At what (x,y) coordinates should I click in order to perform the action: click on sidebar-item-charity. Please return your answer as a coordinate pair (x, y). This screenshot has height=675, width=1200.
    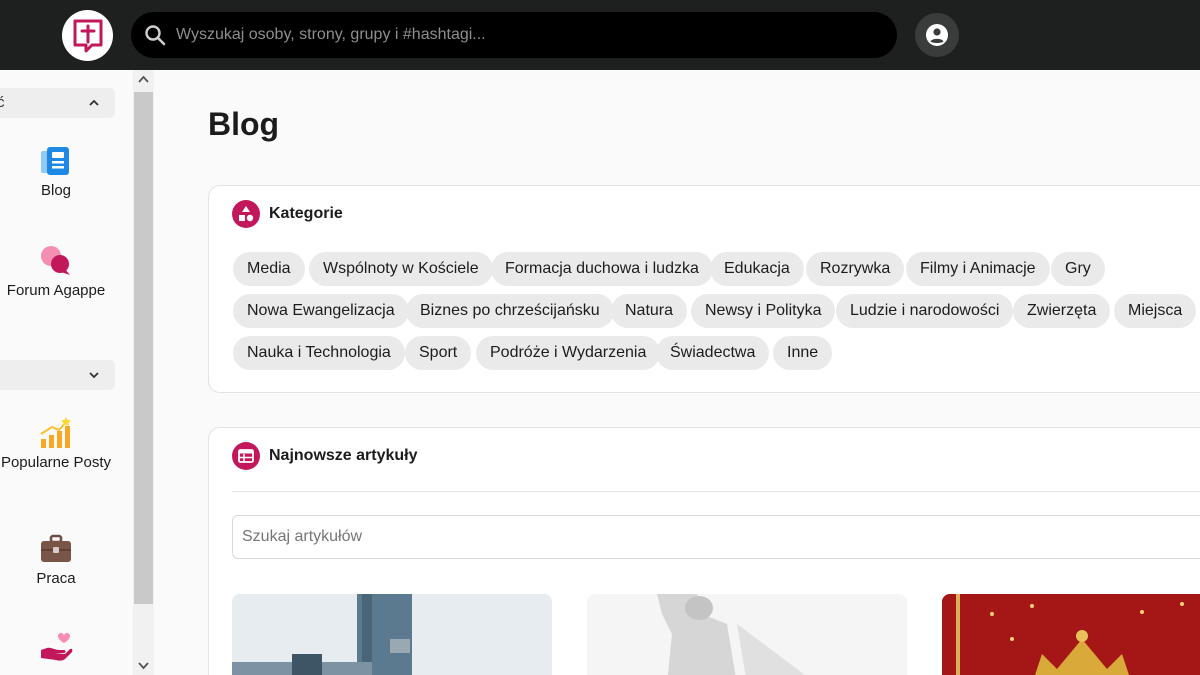
    Looking at the image, I should click on (56, 647).